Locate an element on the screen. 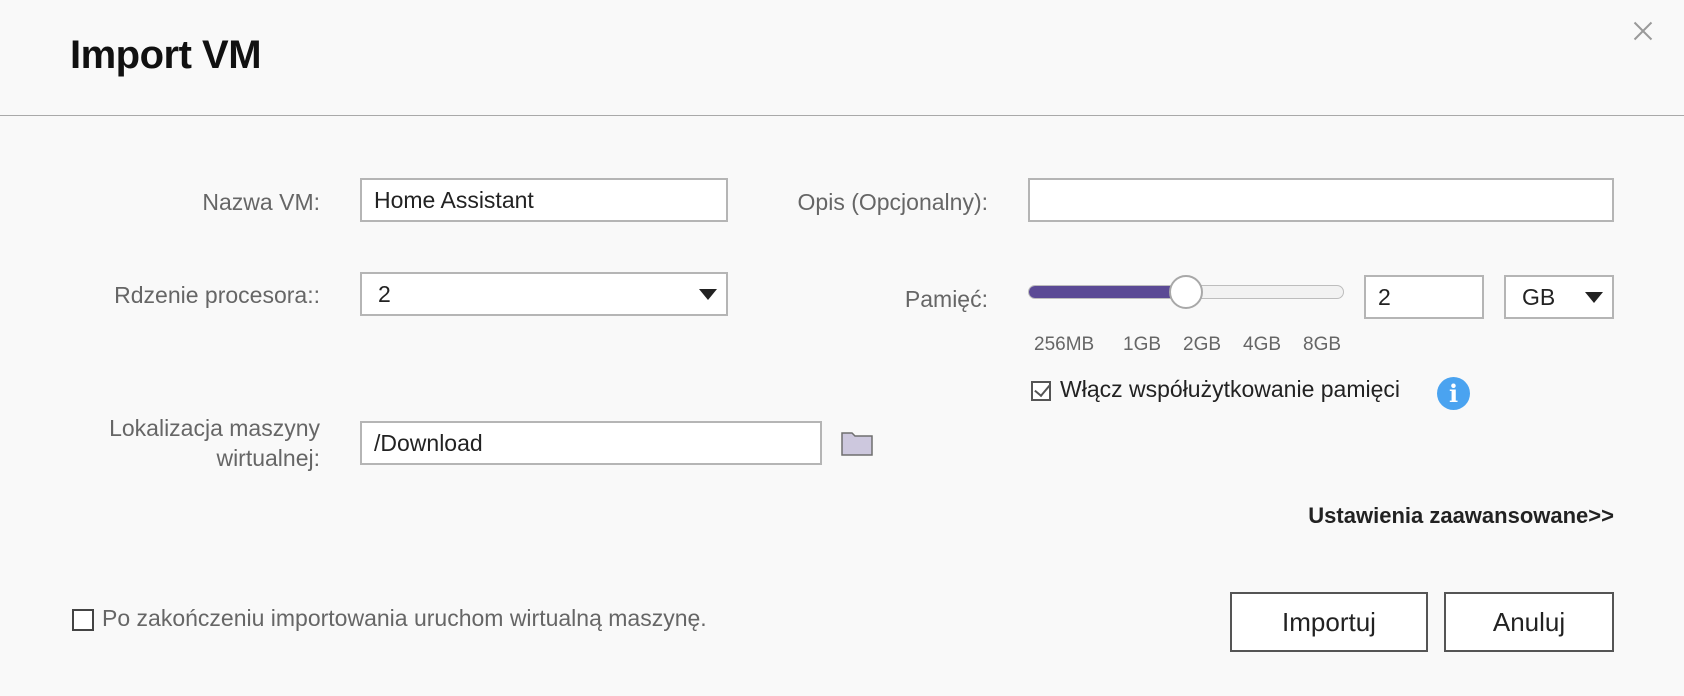 The height and width of the screenshot is (696, 1684). description-input is located at coordinates (1321, 200).